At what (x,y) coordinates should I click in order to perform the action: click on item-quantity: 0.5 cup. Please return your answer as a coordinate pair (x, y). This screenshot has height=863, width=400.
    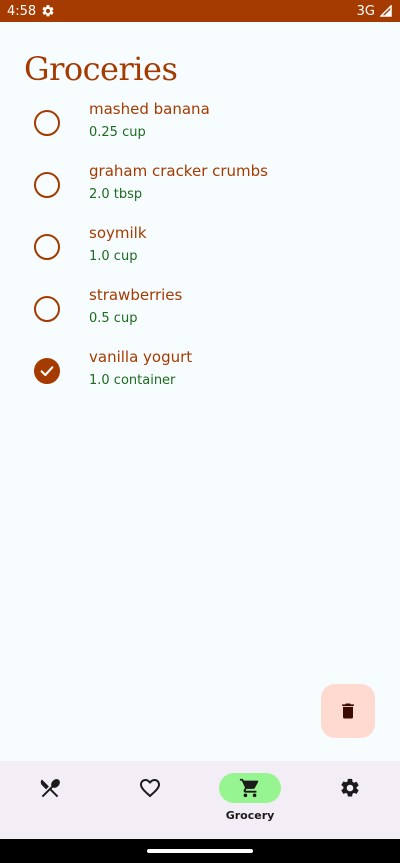
    Looking at the image, I should click on (113, 318).